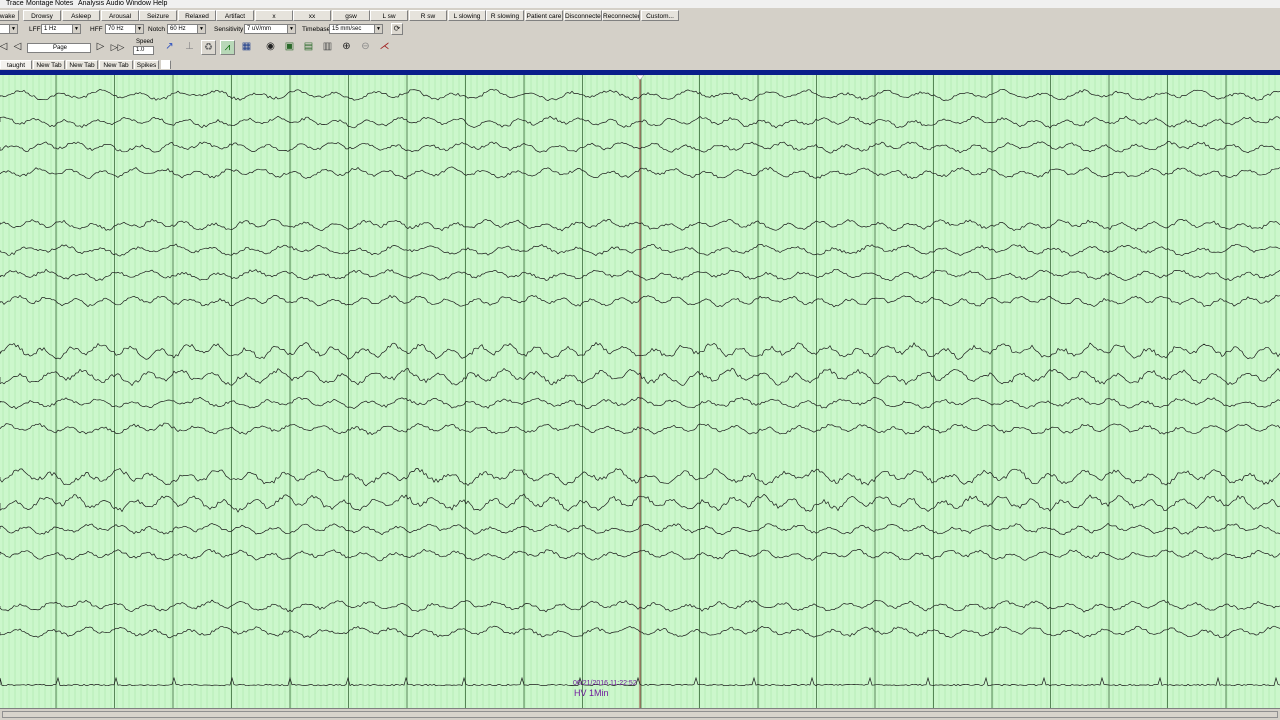 The width and height of the screenshot is (1280, 720). I want to click on back-button: ◁, so click(17, 47).